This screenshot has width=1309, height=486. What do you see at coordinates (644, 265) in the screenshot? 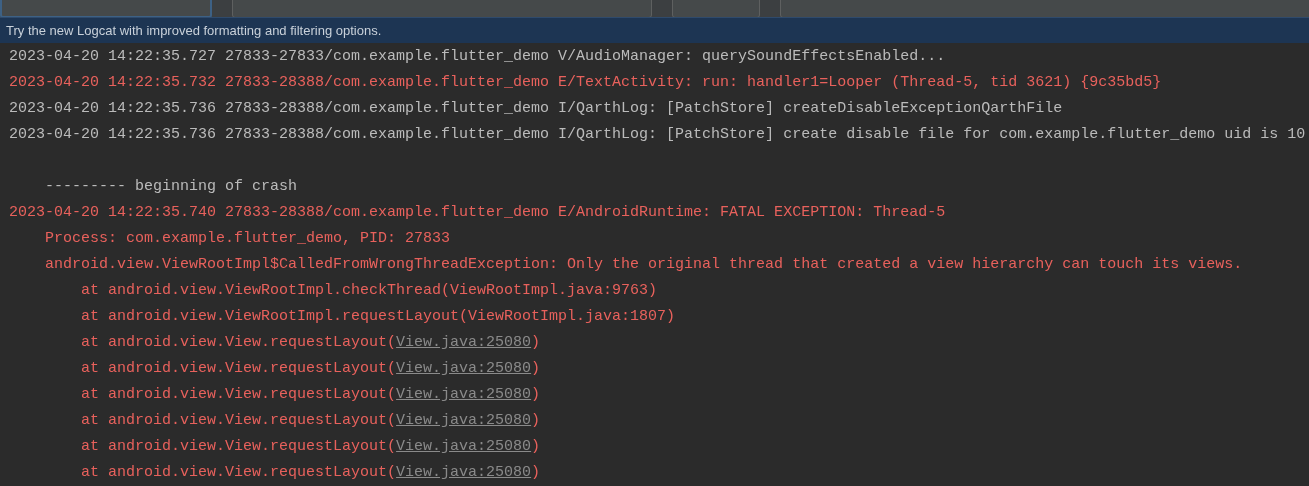
I see `log-line: android.view.ViewRootImpl$CalledFromWrongThreadException: Only the original thread that created a view hierarchy can touch its views.` at bounding box center [644, 265].